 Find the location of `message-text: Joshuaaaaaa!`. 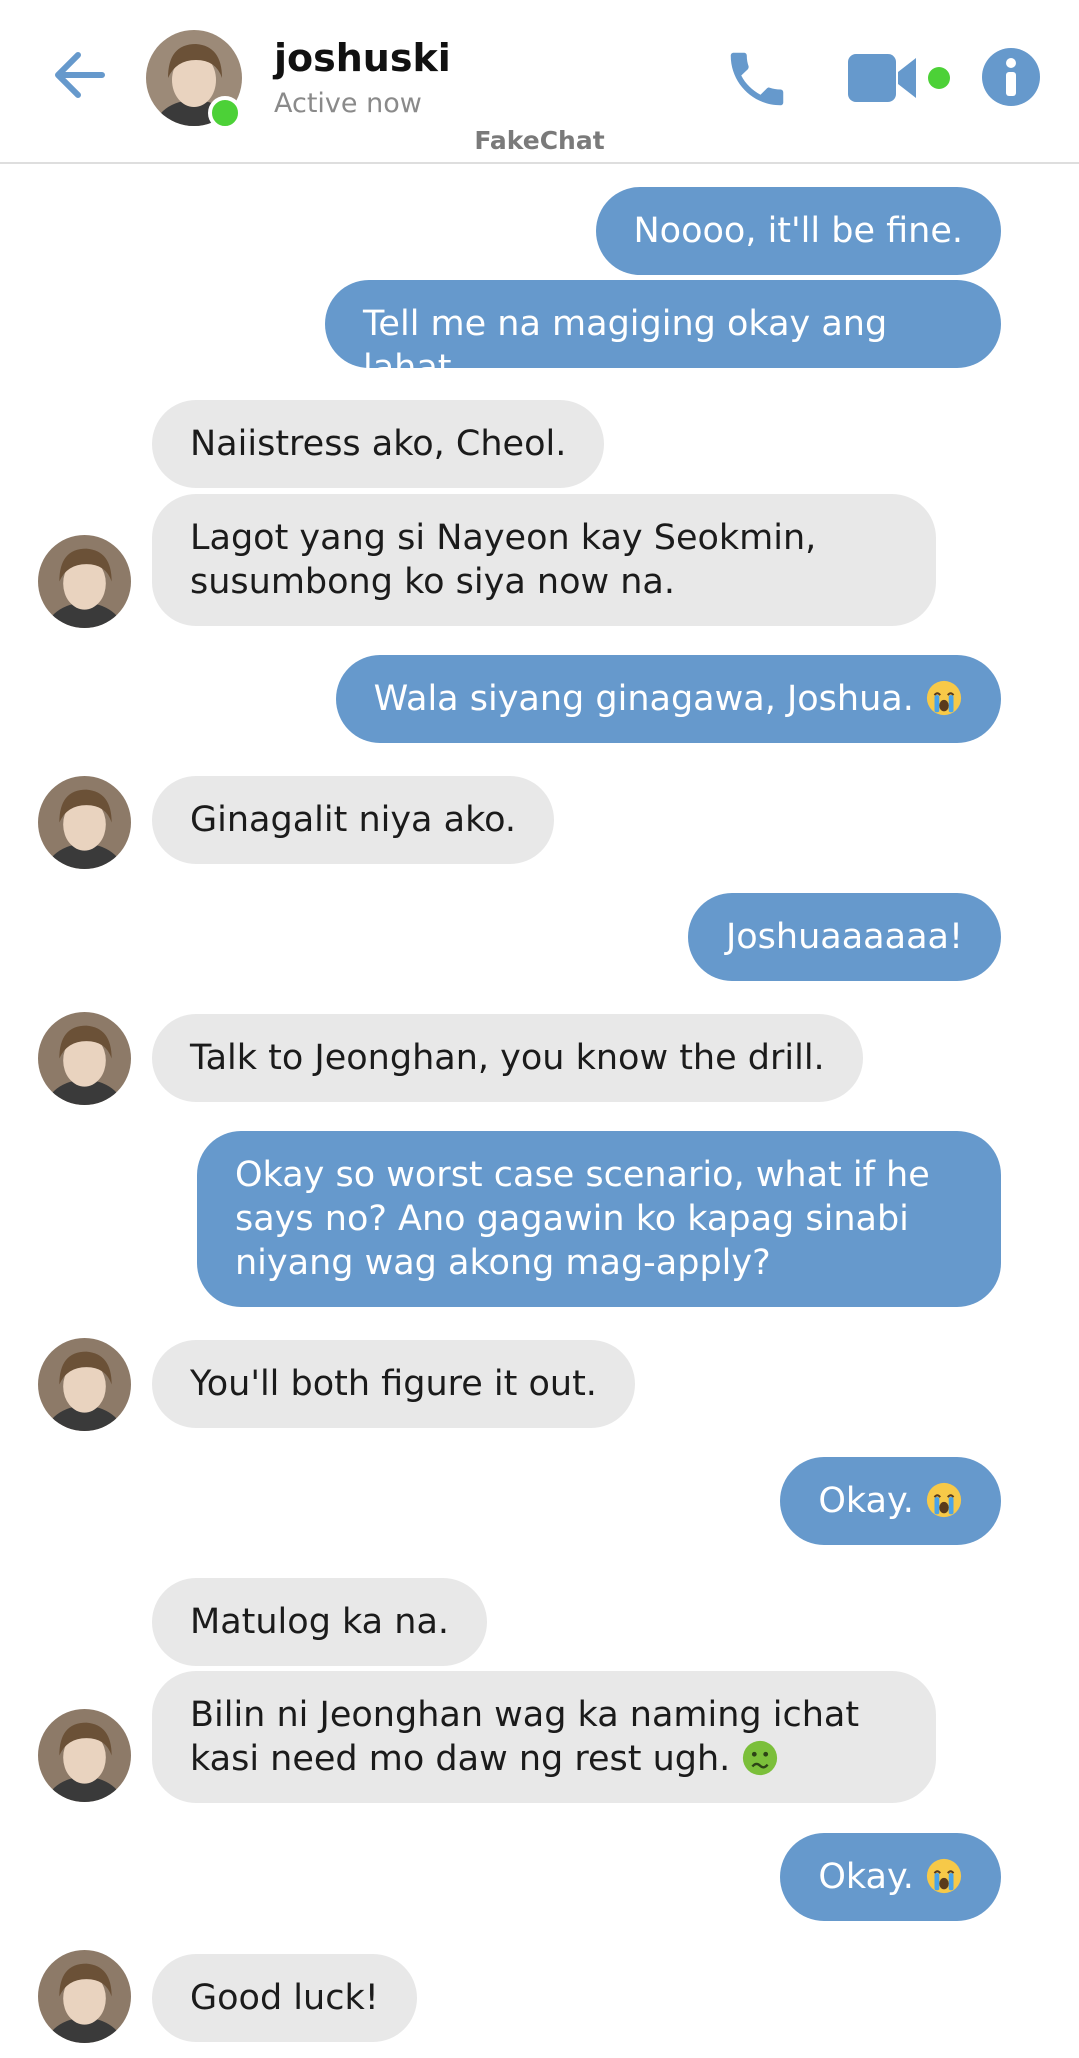

message-text: Joshuaaaaaa! is located at coordinates (844, 937).